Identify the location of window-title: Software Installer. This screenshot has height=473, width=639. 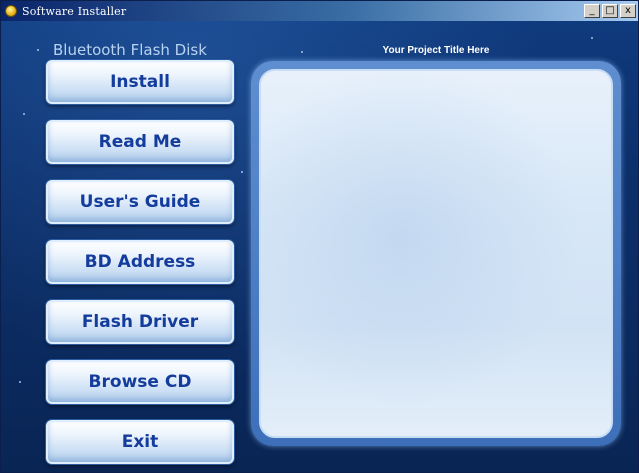
(74, 11).